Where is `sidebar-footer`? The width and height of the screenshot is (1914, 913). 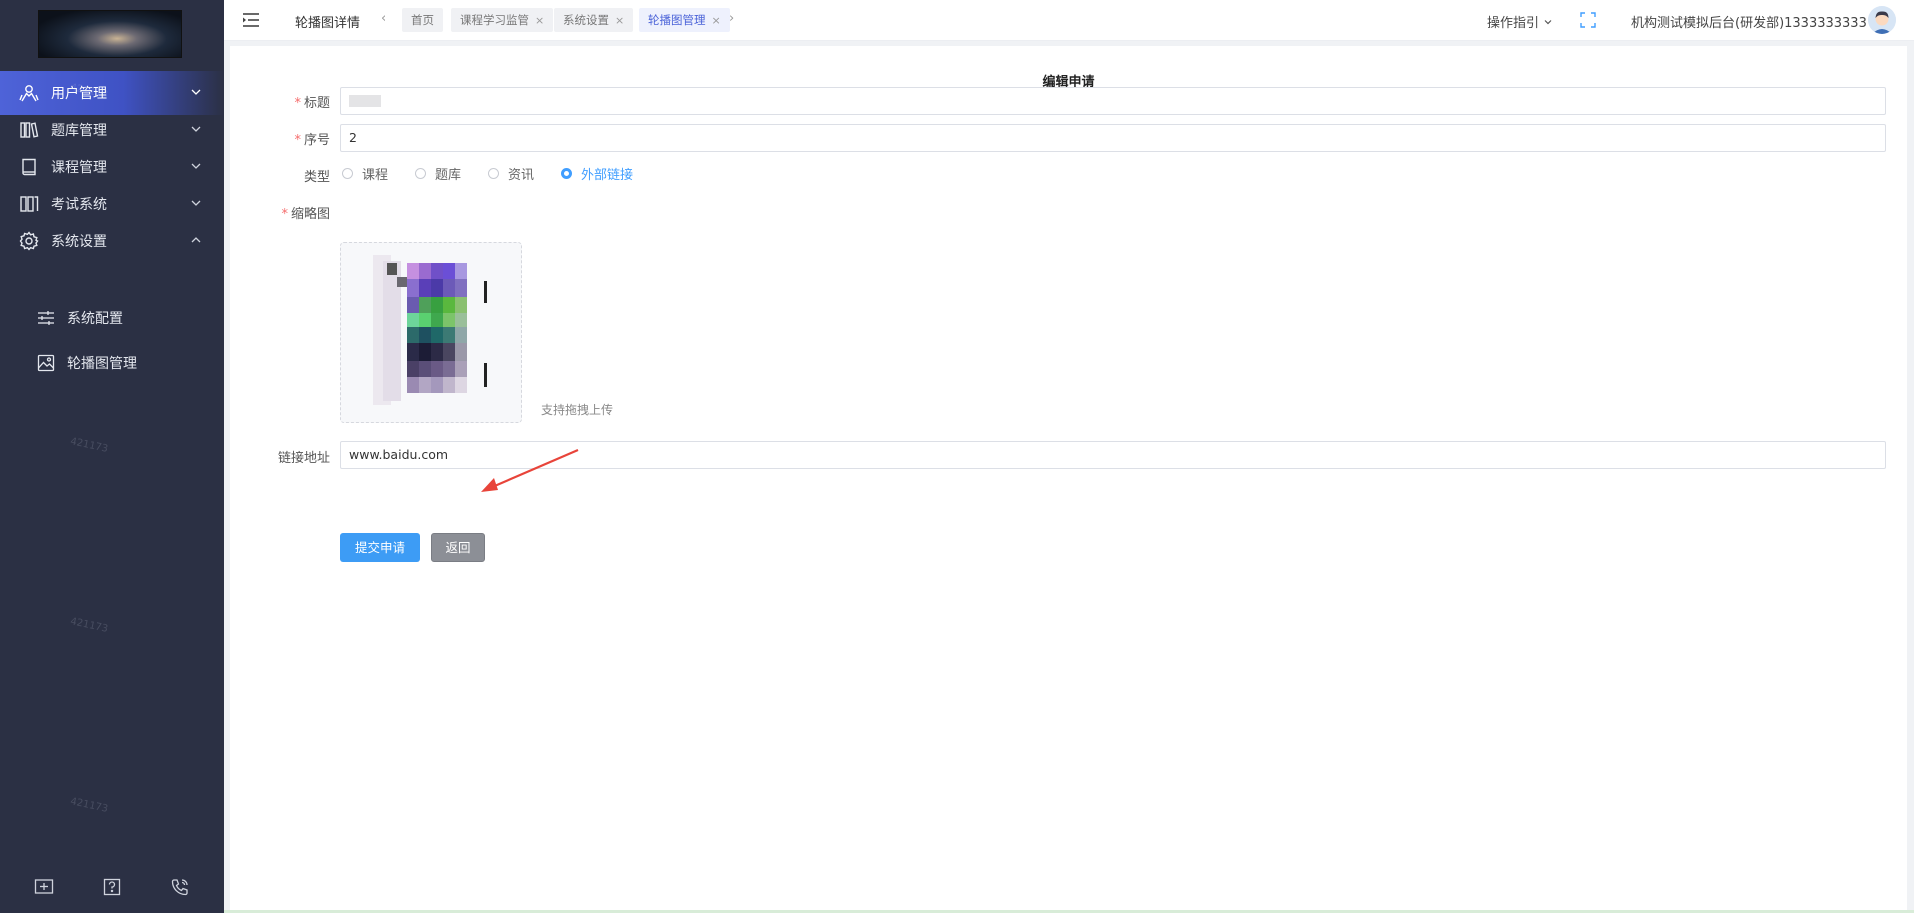
sidebar-footer is located at coordinates (112, 887).